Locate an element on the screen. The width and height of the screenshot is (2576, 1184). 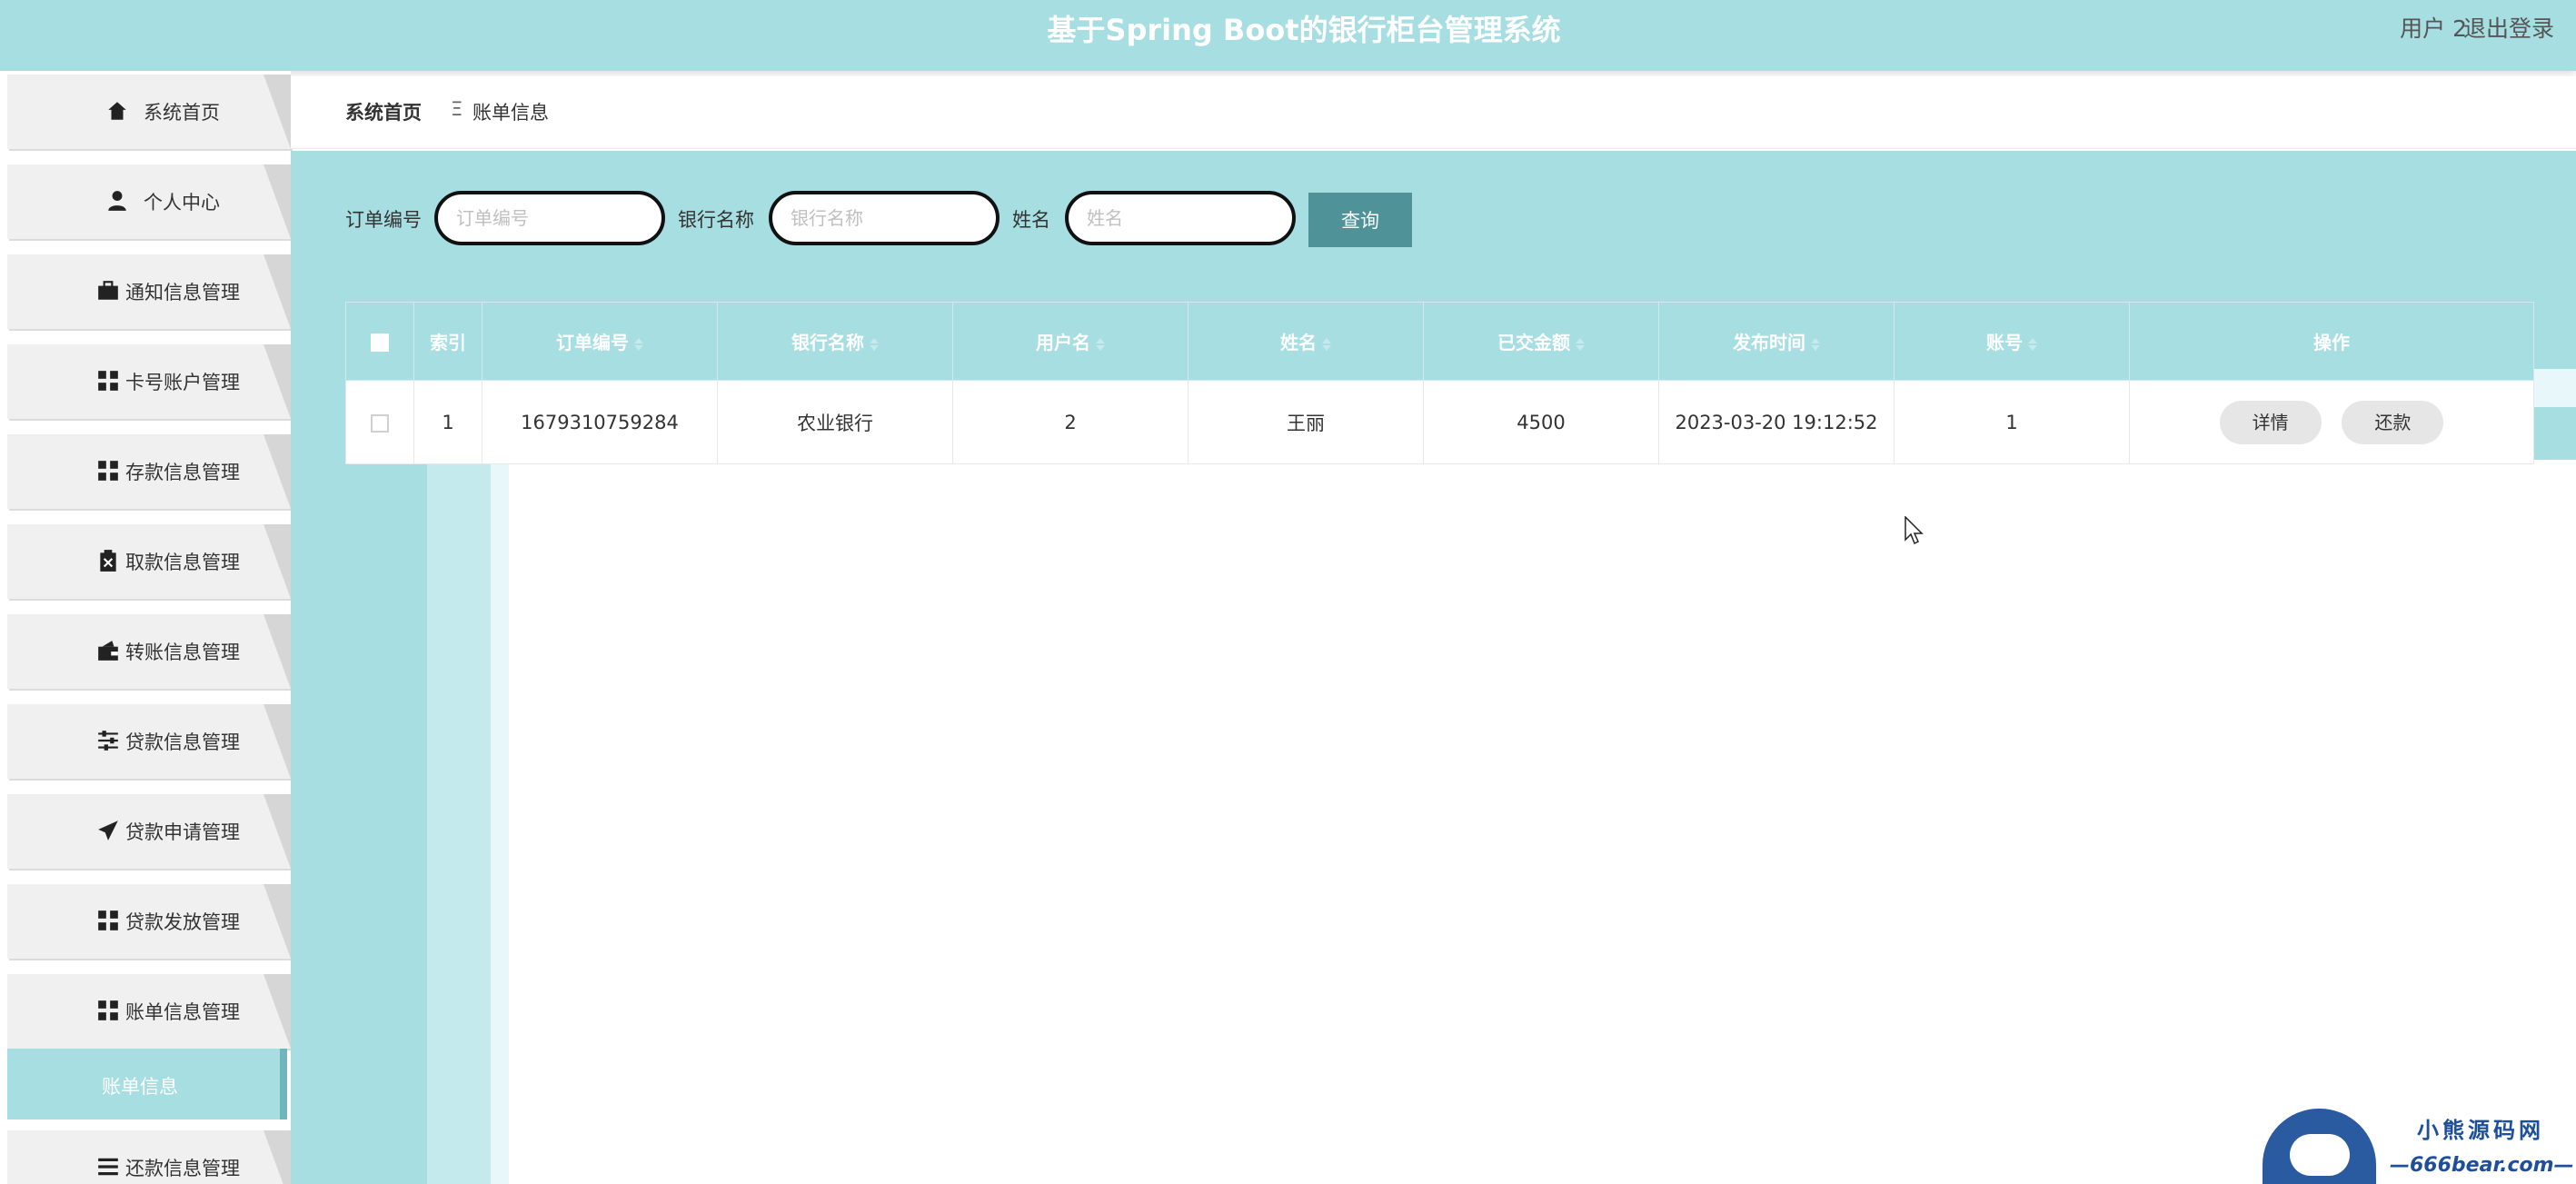
order-no-input is located at coordinates (549, 218).